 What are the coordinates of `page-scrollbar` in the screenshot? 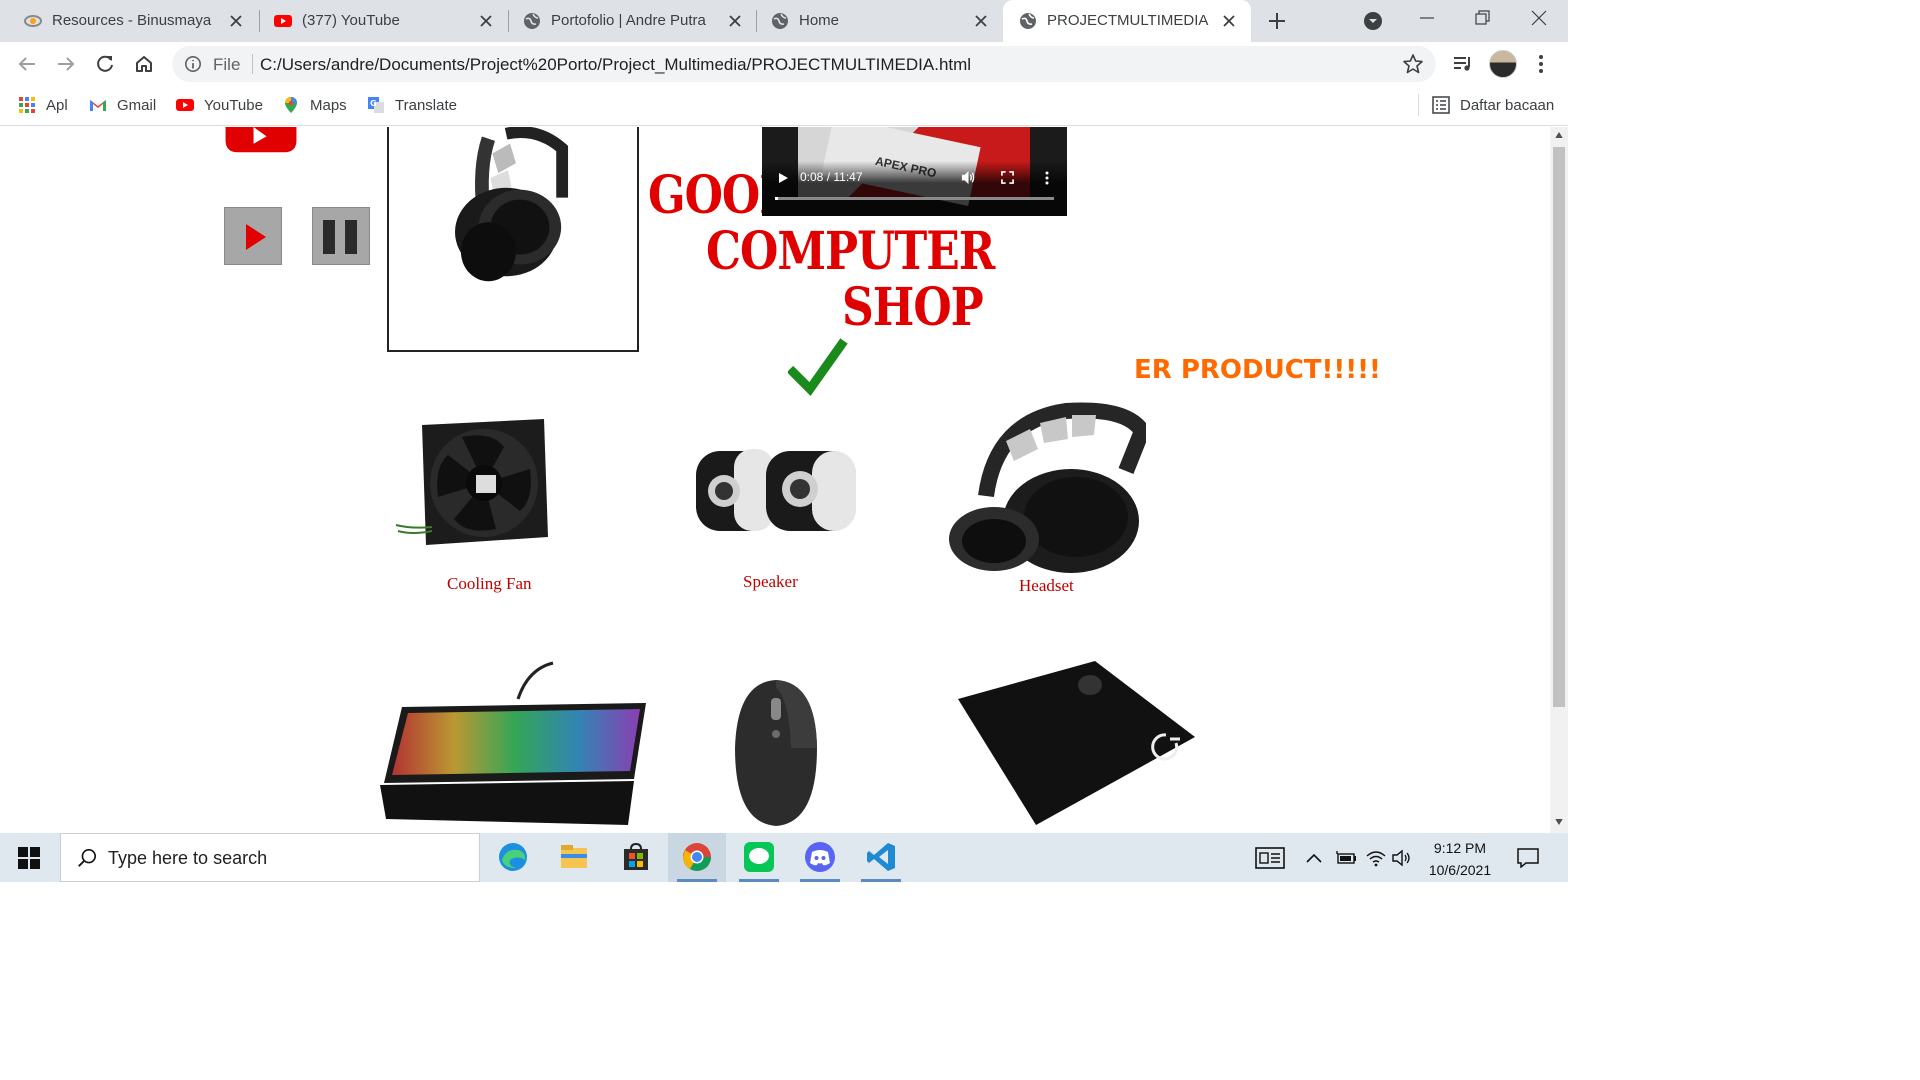 It's located at (1559, 480).